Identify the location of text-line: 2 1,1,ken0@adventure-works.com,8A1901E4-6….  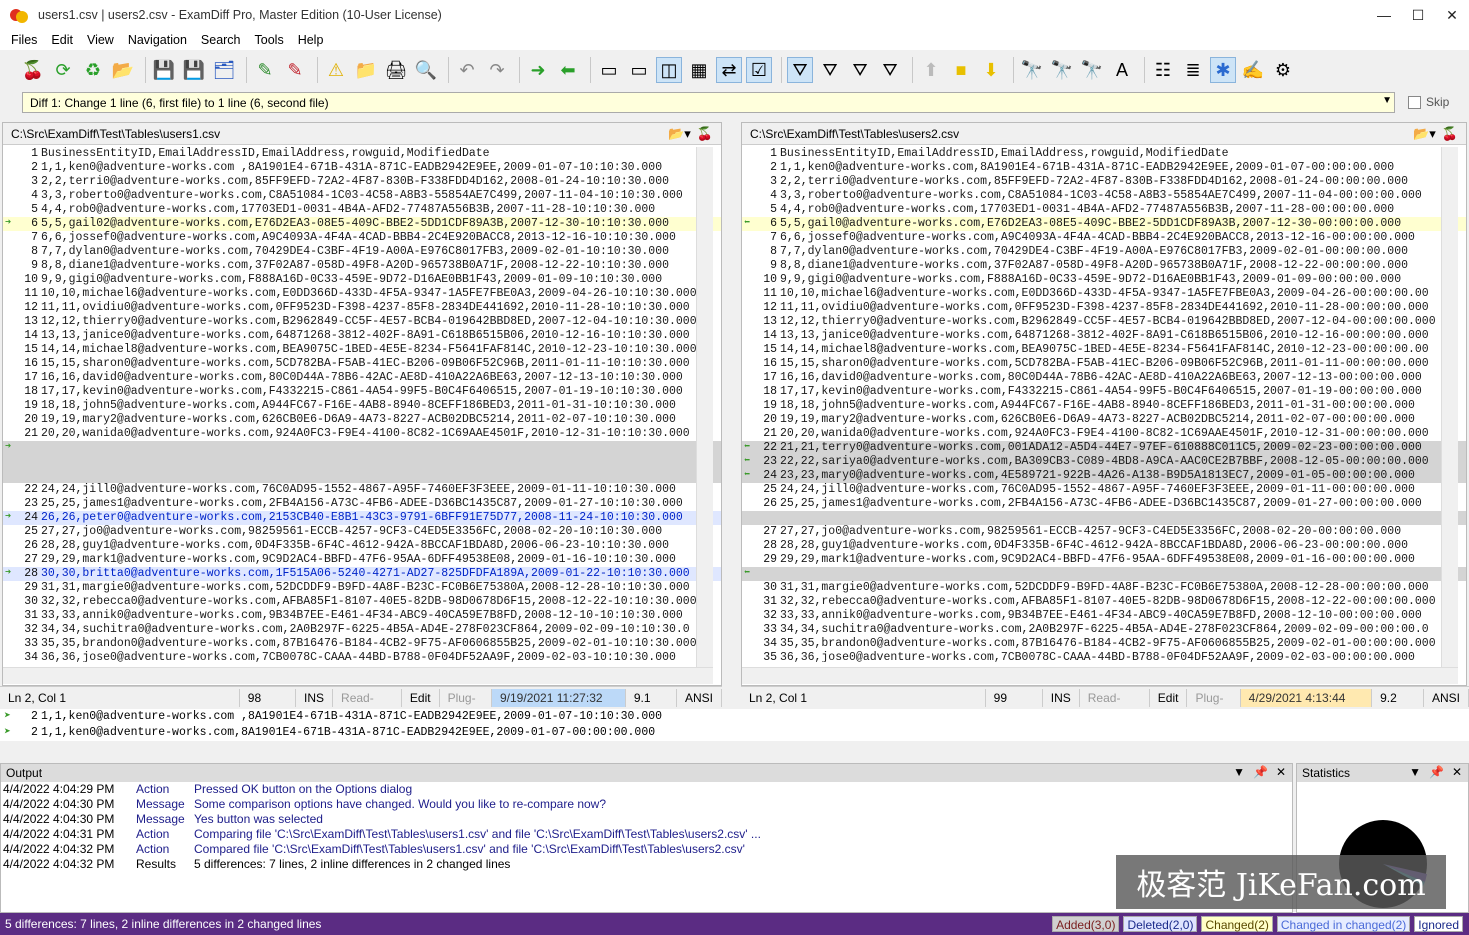
(1104, 168).